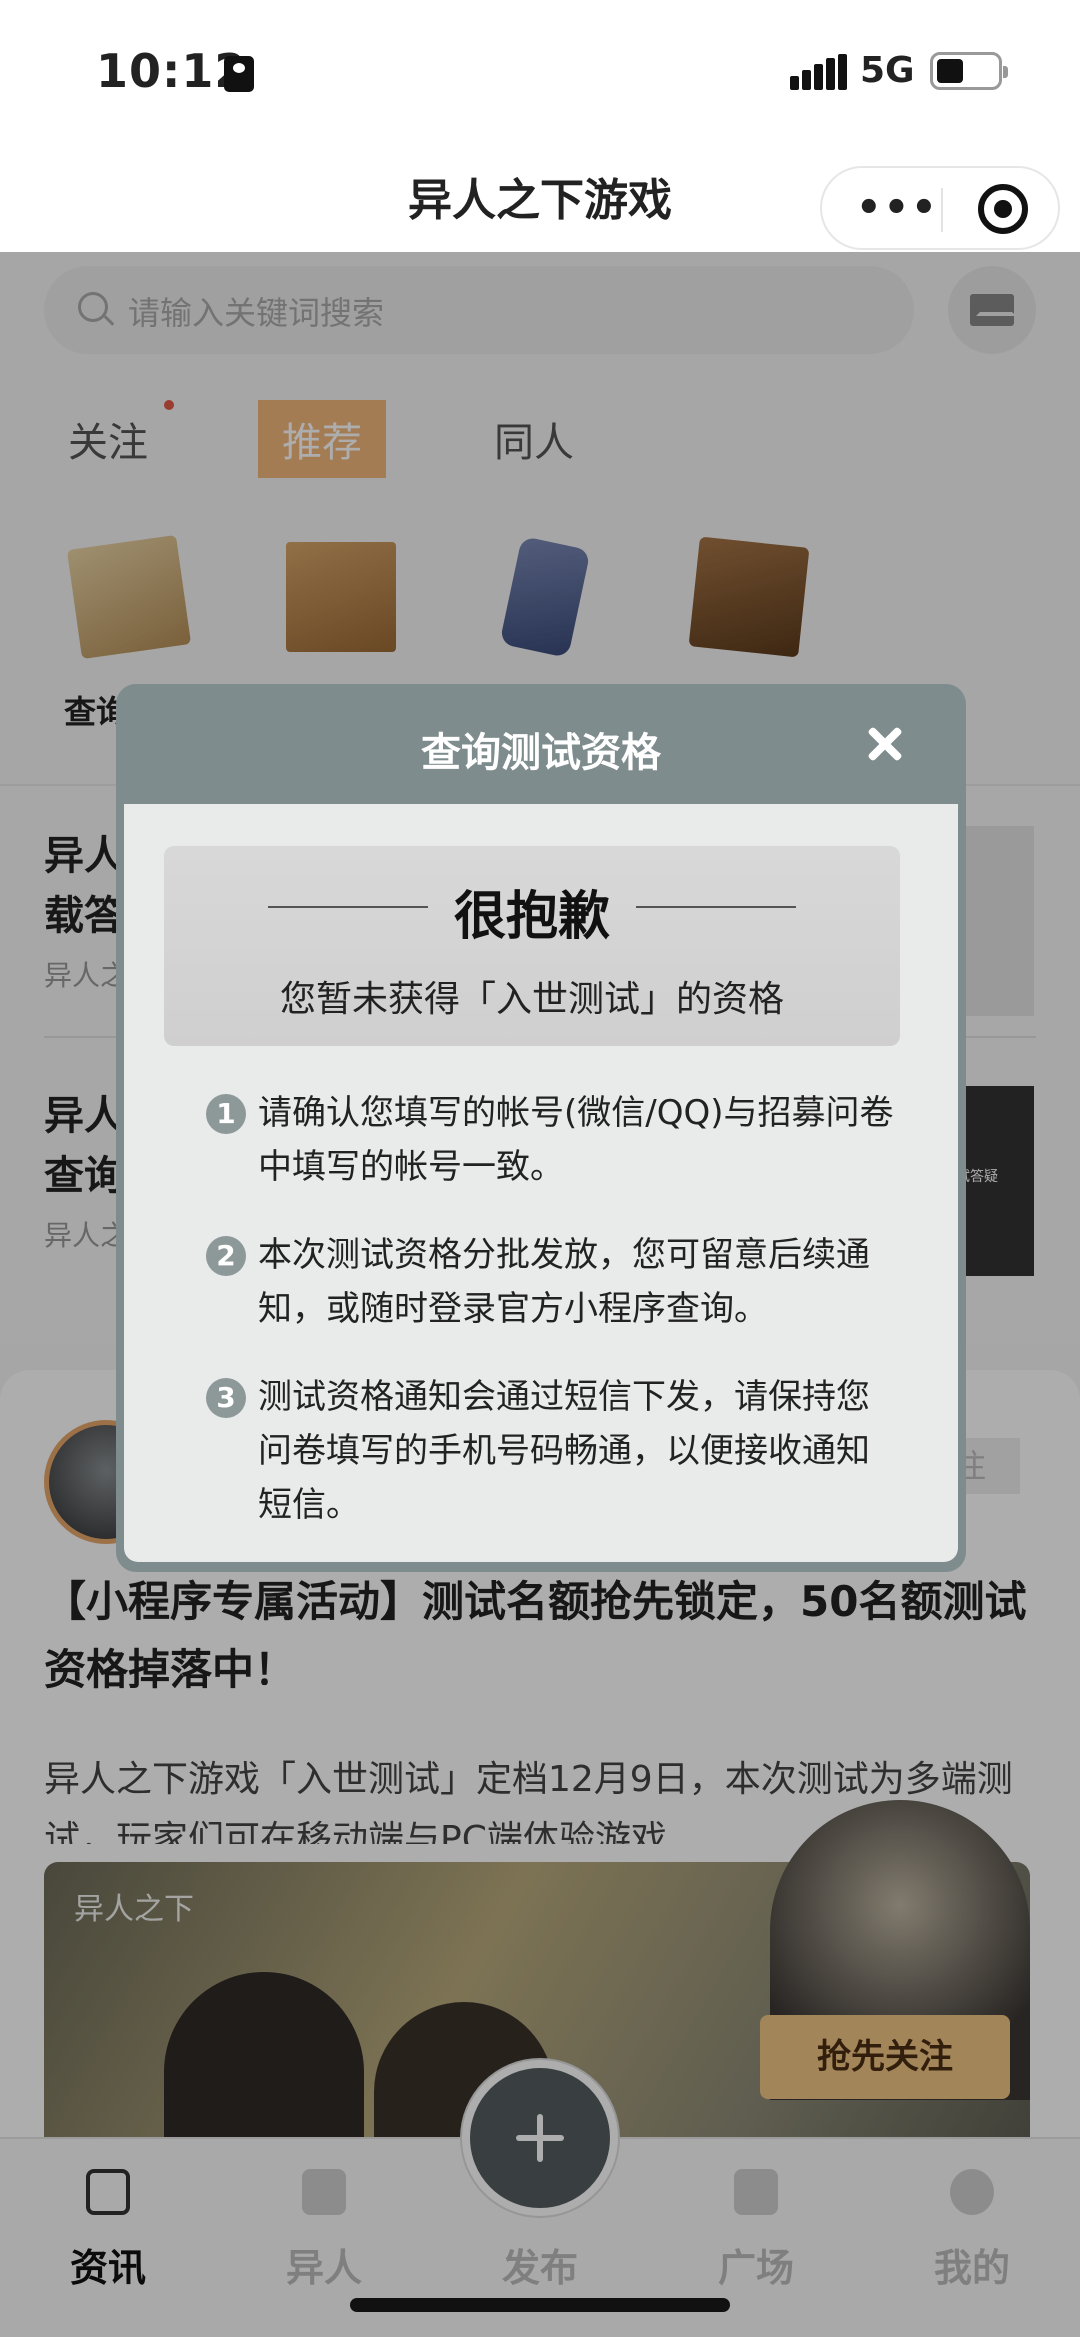  I want to click on decor-line, so click(716, 907).